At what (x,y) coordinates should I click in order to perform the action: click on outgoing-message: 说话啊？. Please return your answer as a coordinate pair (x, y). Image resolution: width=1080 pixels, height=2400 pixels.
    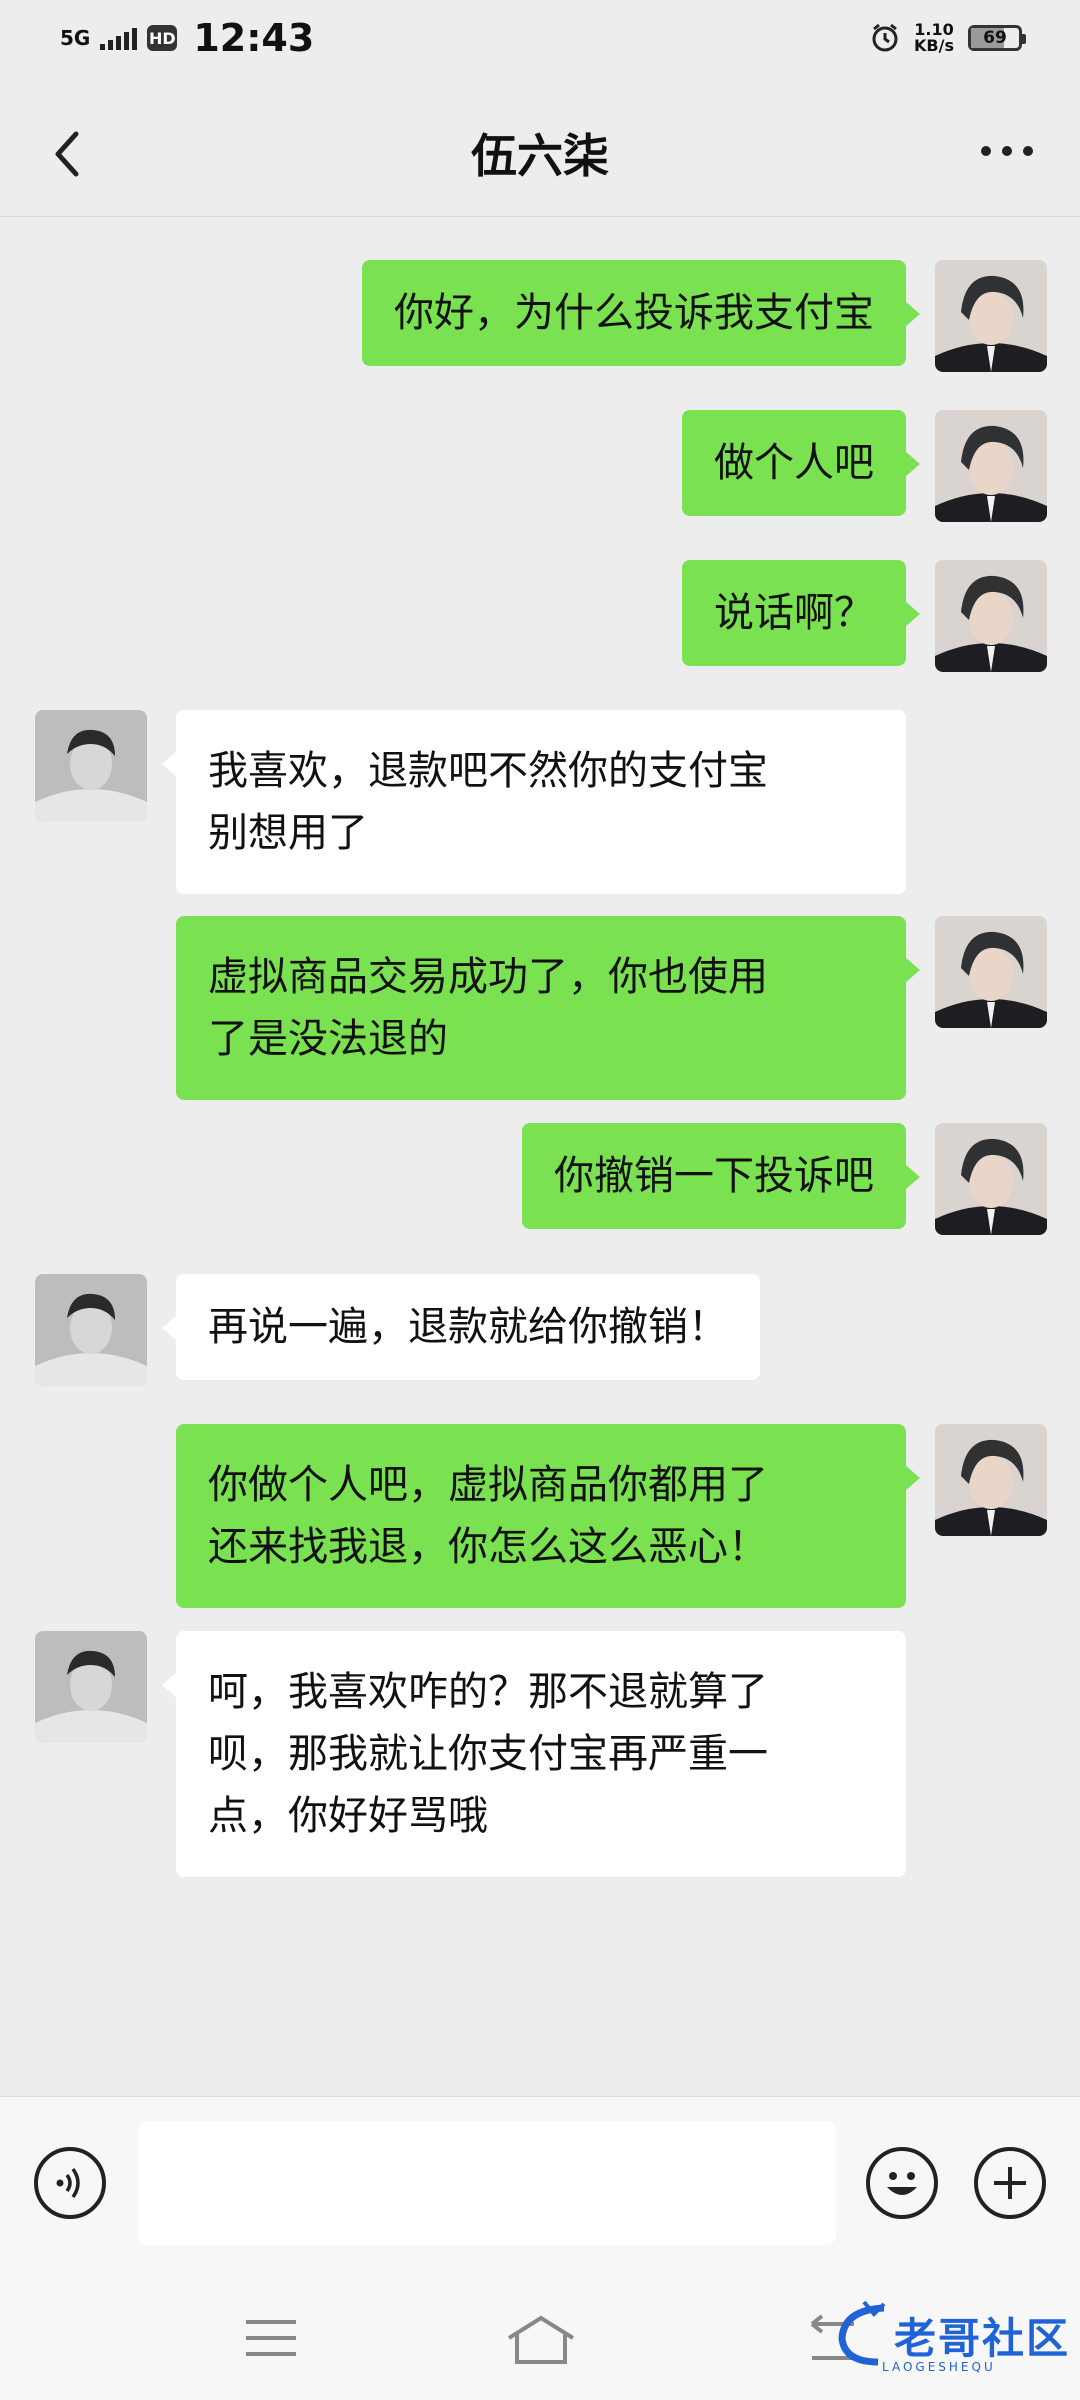
    Looking at the image, I should click on (801, 613).